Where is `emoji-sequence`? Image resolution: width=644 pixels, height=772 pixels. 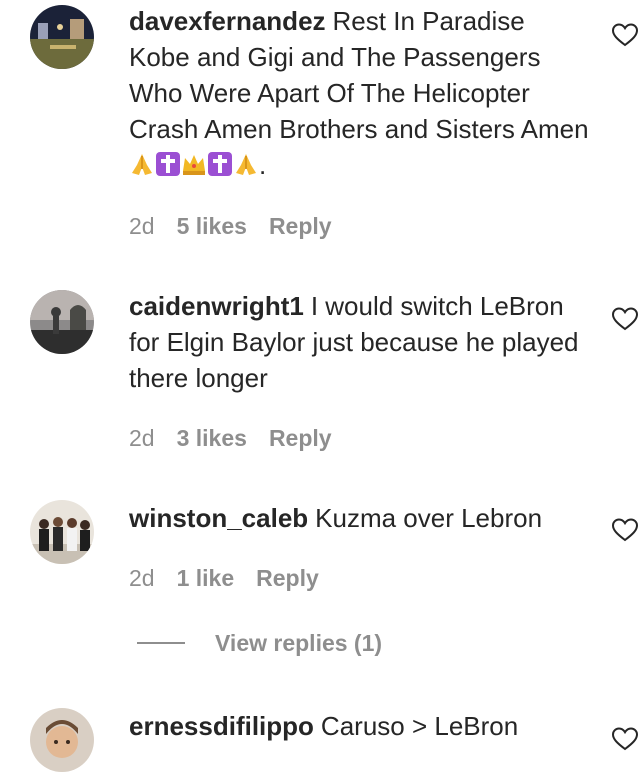
emoji-sequence is located at coordinates (194, 165).